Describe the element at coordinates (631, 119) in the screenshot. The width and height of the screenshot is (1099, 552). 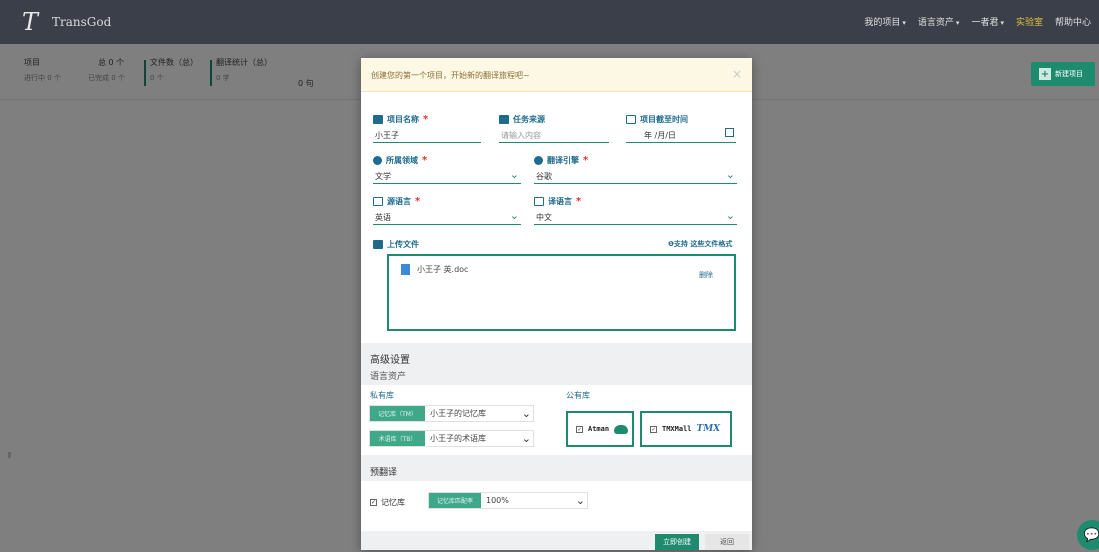
I see `calendar-icon` at that location.